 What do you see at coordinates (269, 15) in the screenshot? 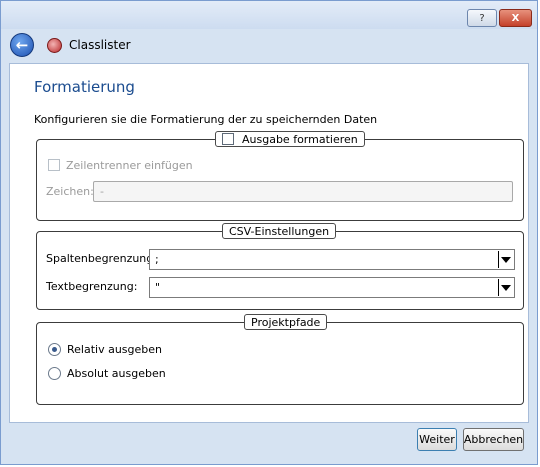
I see `title-bar: ? X` at bounding box center [269, 15].